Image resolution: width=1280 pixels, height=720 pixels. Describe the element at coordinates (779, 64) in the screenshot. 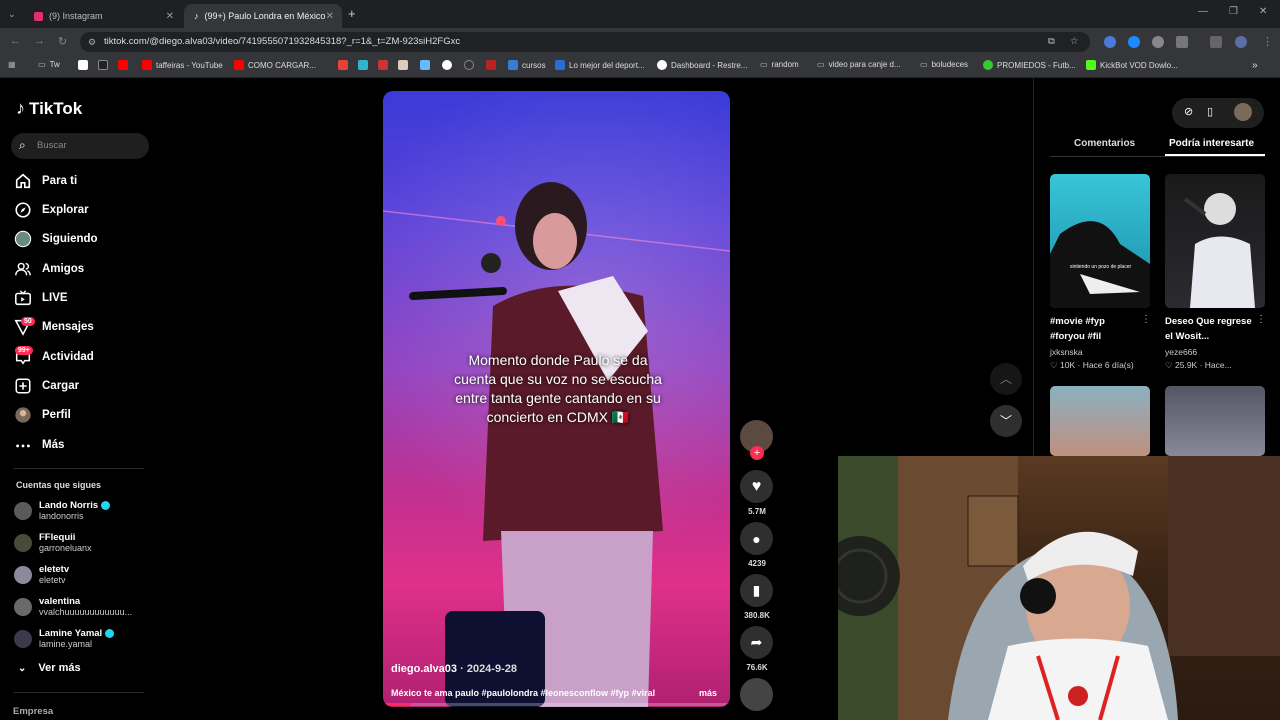

I see `bookmark-random: ▭ random` at that location.